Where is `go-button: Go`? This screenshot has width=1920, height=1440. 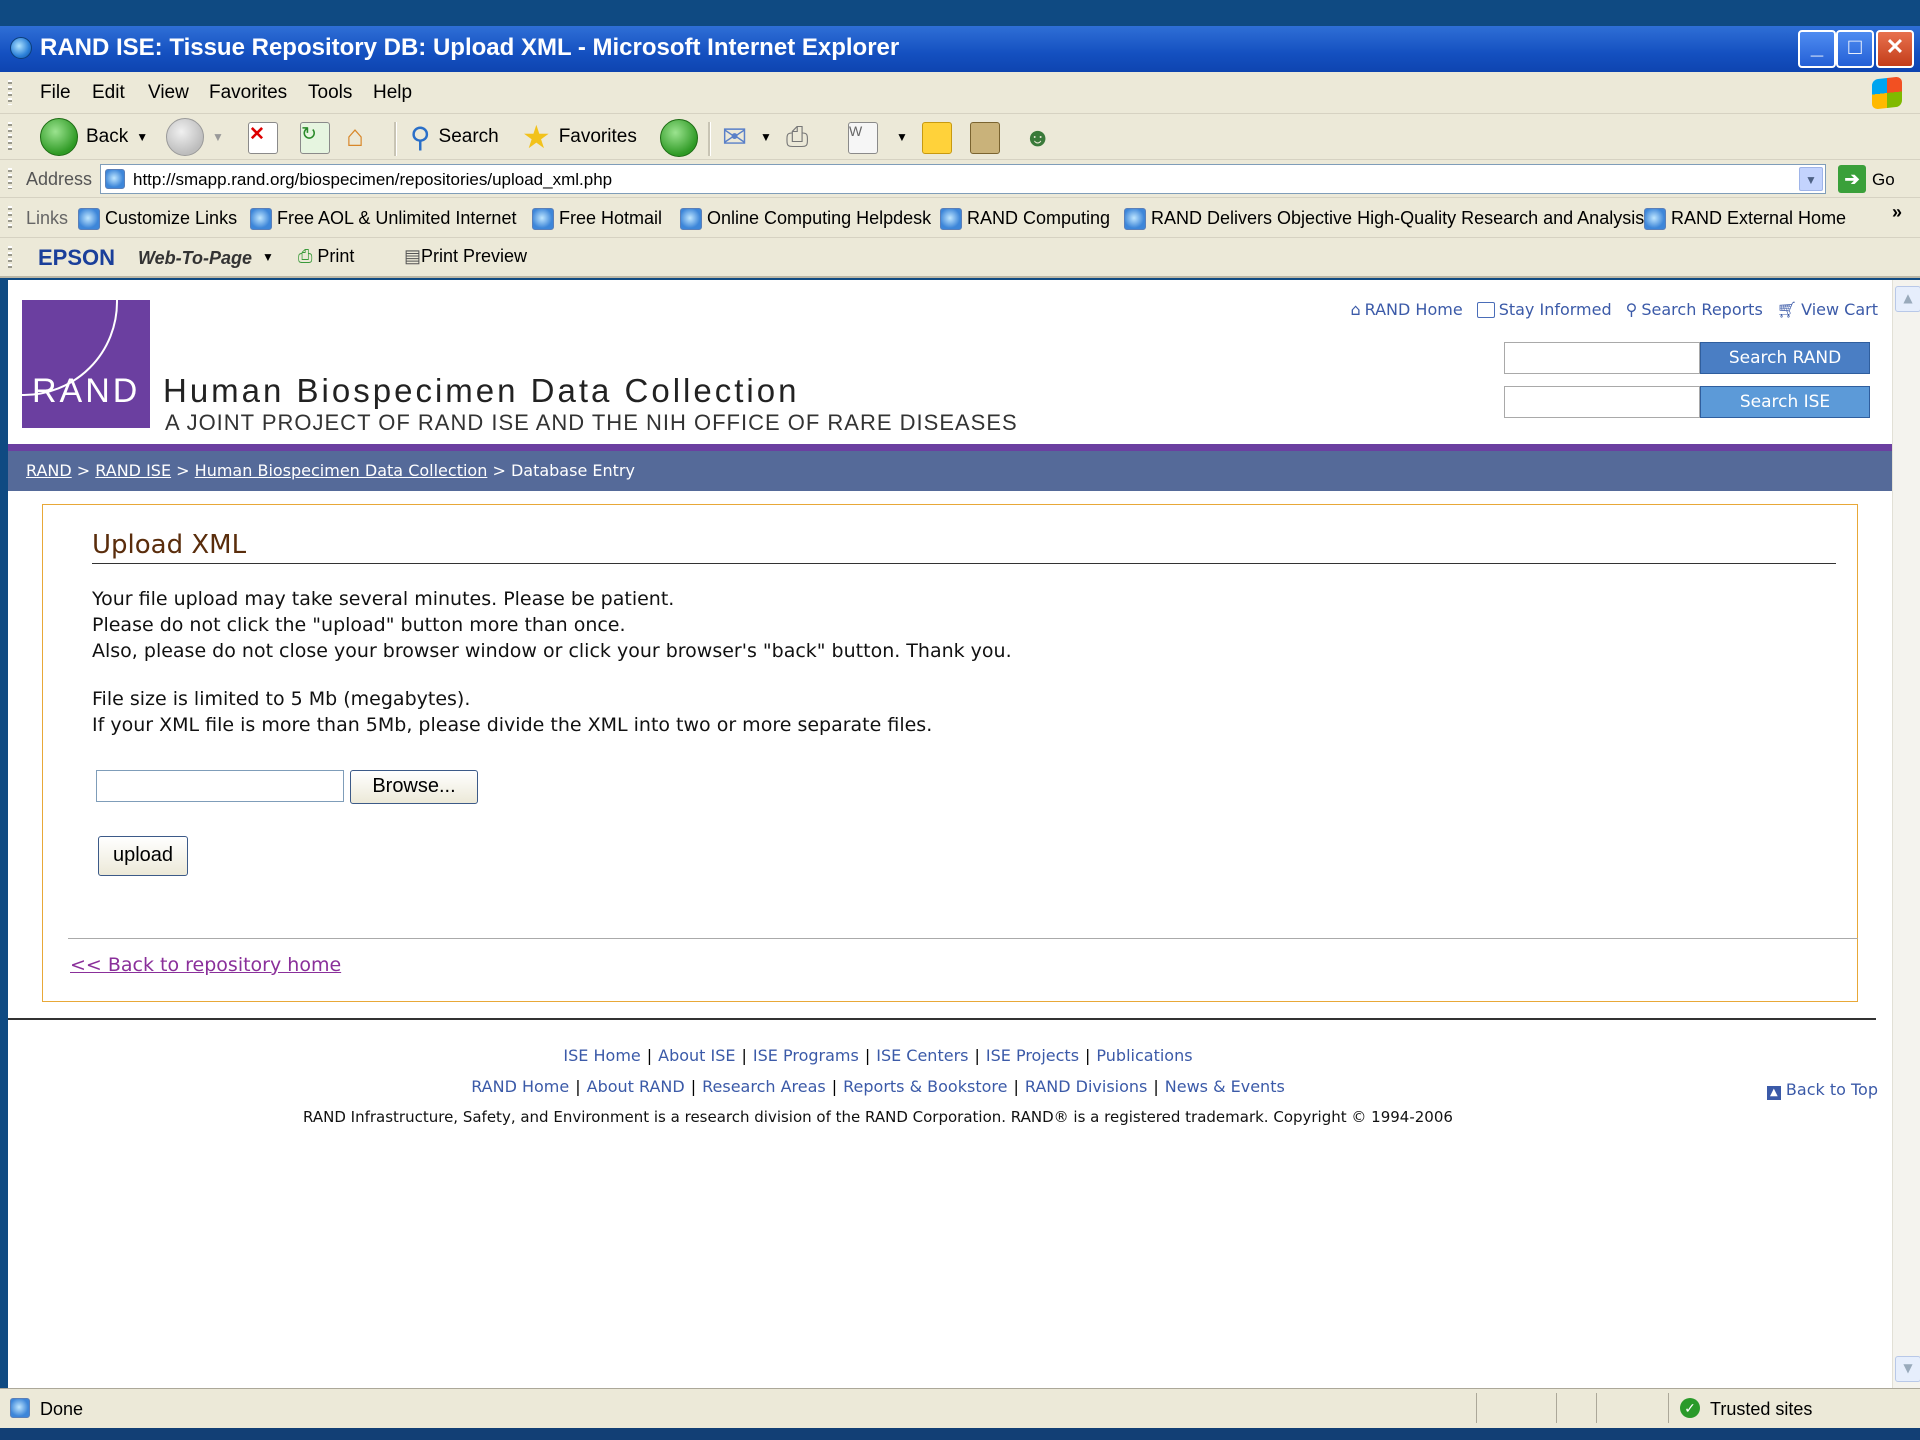
go-button: Go is located at coordinates (1883, 180).